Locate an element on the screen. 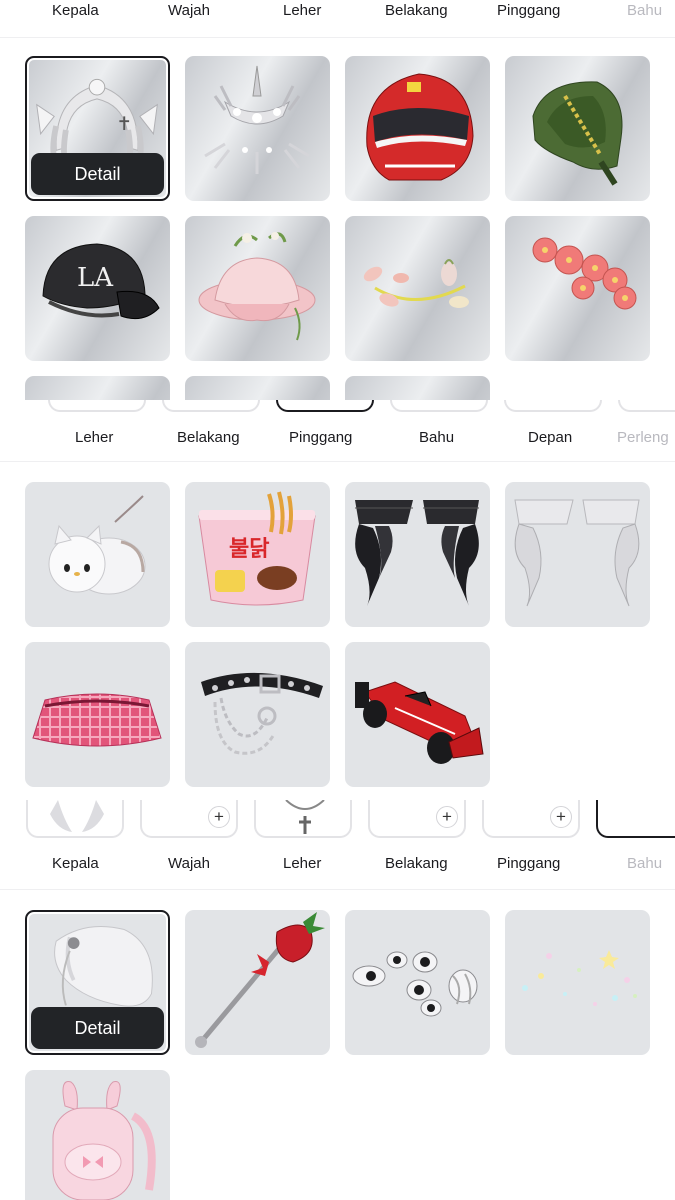  svg-text: 불닭 is located at coordinates (249, 549).